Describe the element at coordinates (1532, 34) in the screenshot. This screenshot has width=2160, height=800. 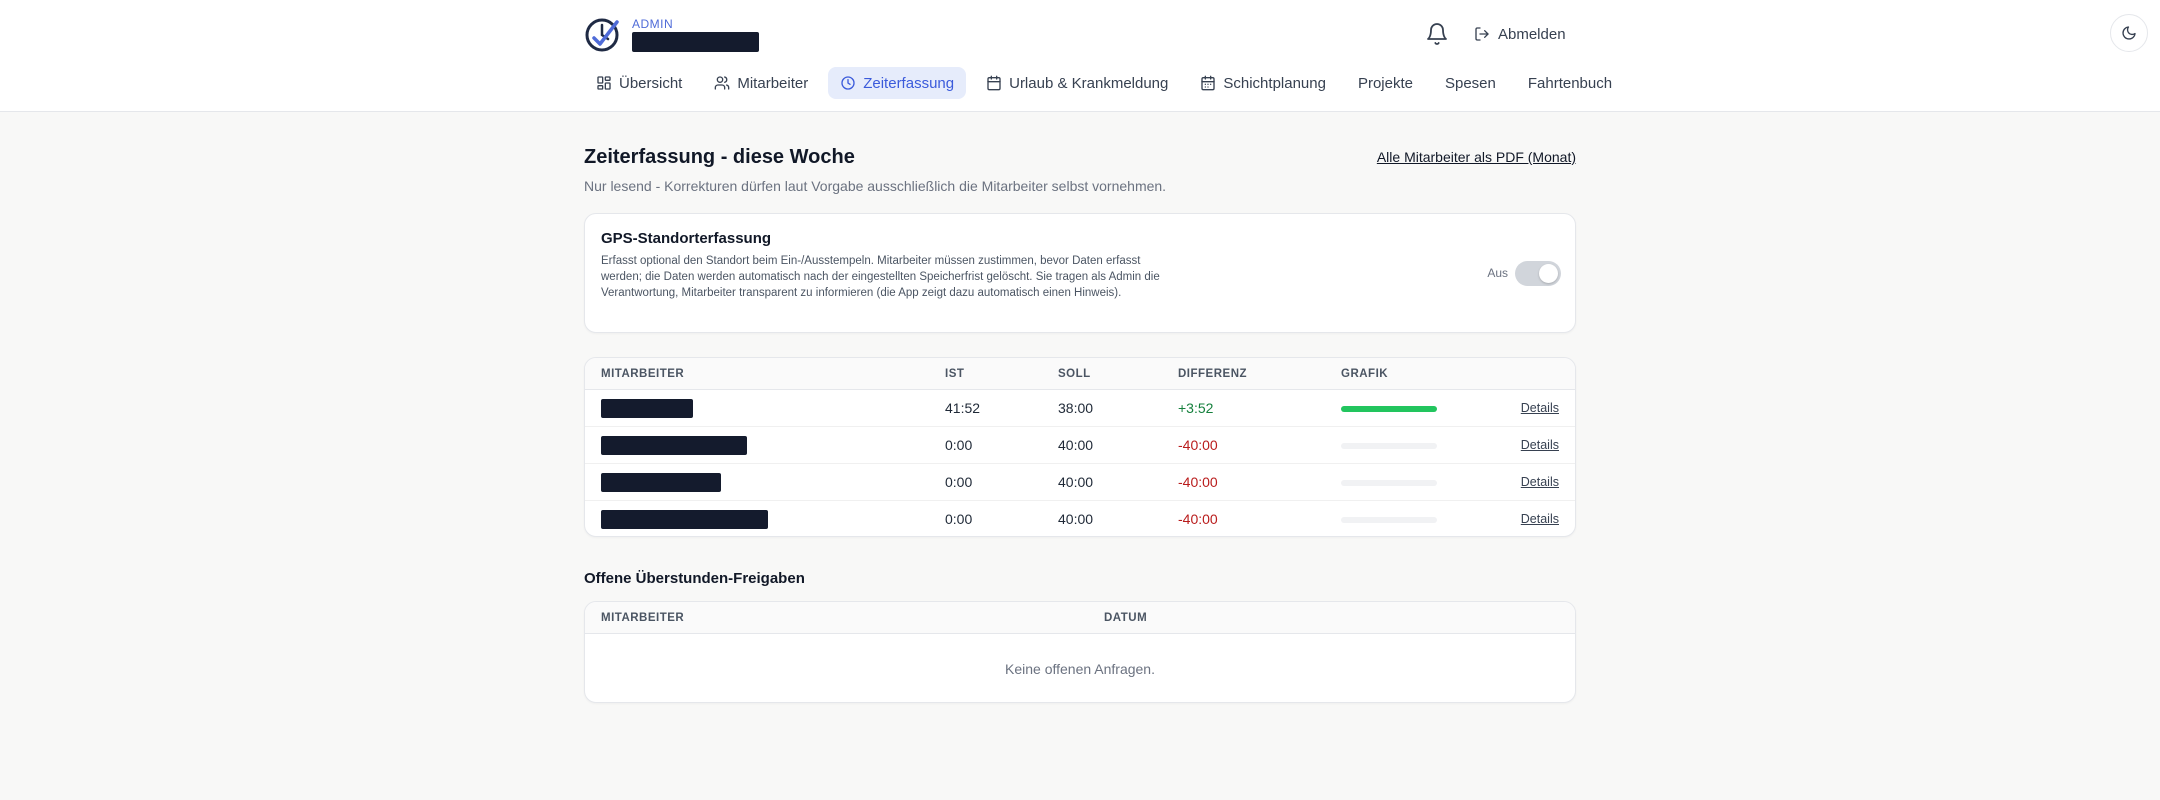
I see `logout-label: Abmelden` at that location.